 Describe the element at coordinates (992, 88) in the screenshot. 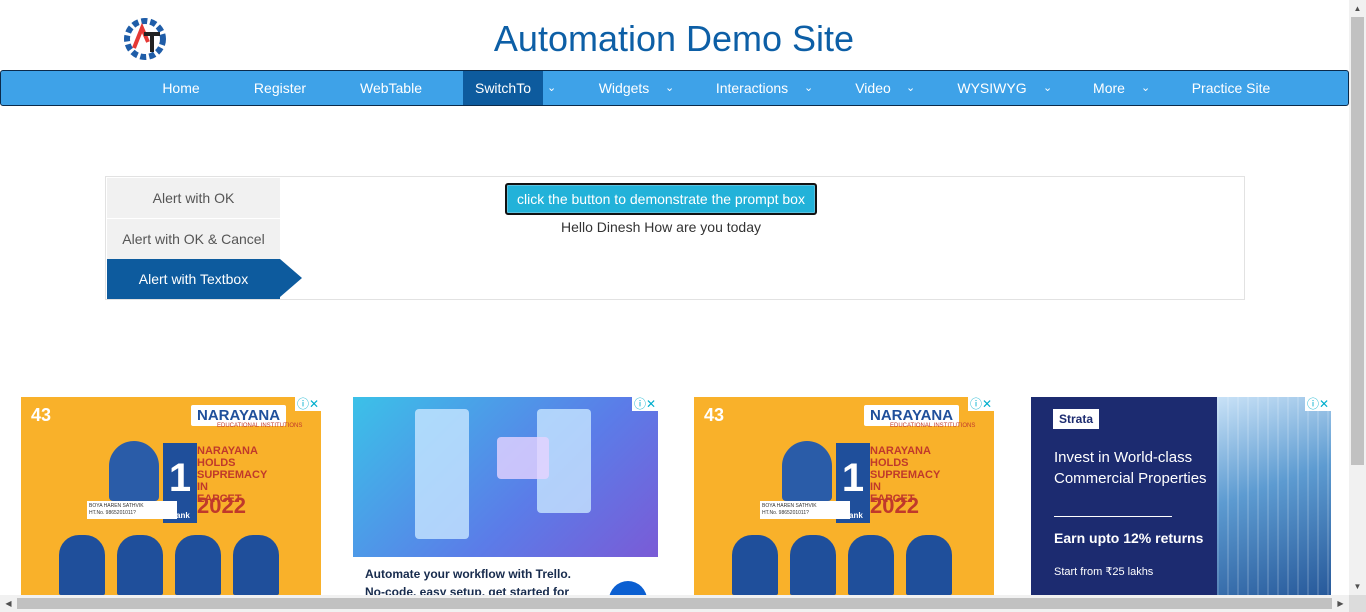

I see `nav-wysiwyg: WYSIWYG` at that location.